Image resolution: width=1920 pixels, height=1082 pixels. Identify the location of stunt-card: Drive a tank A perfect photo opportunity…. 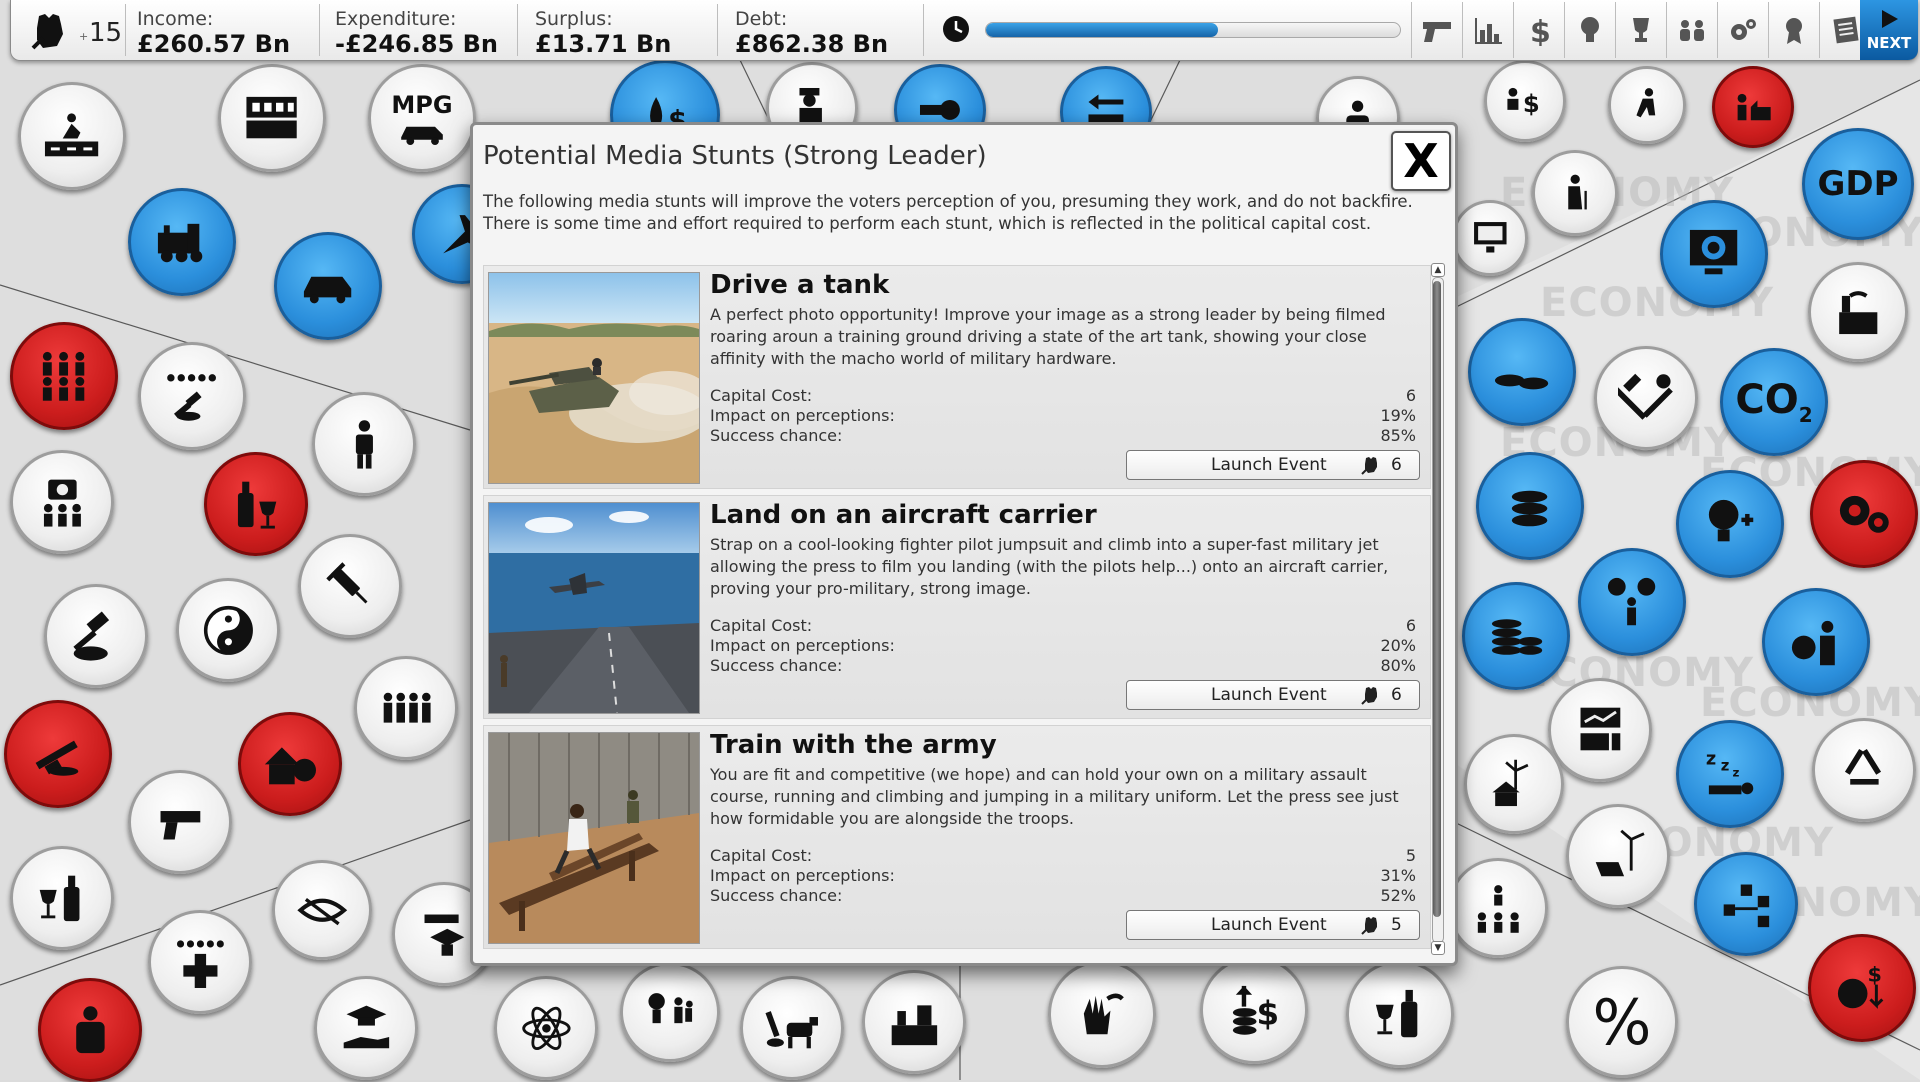
(957, 377).